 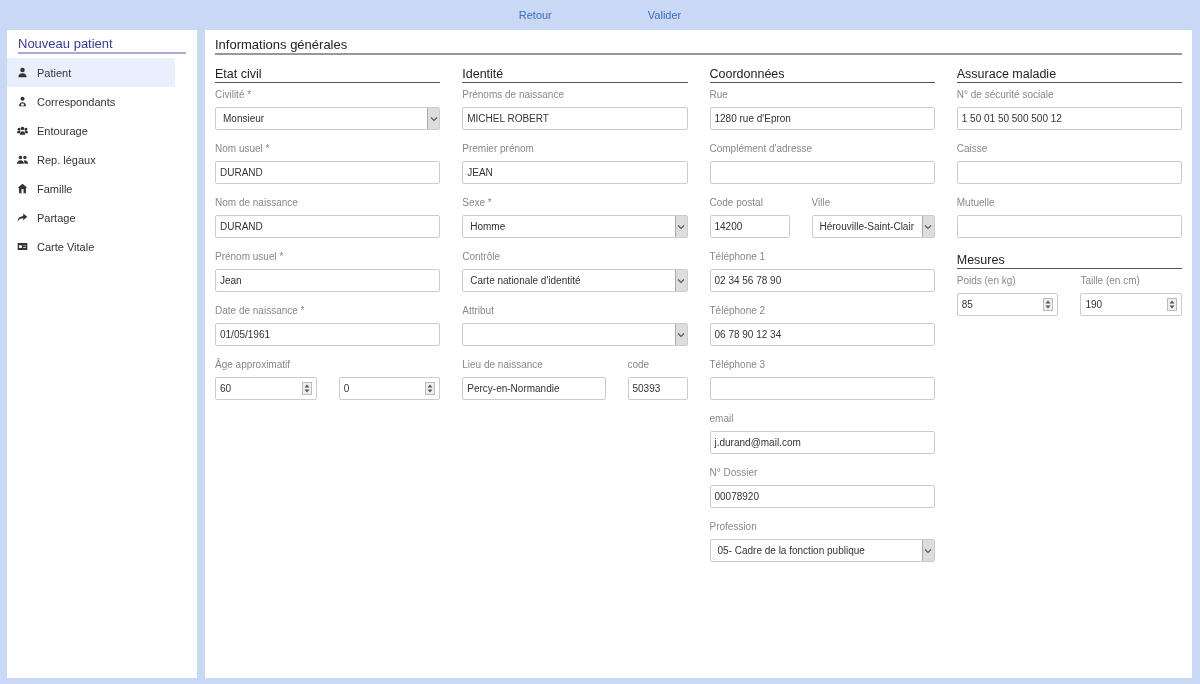 What do you see at coordinates (639, 365) in the screenshot?
I see `field-label: code` at bounding box center [639, 365].